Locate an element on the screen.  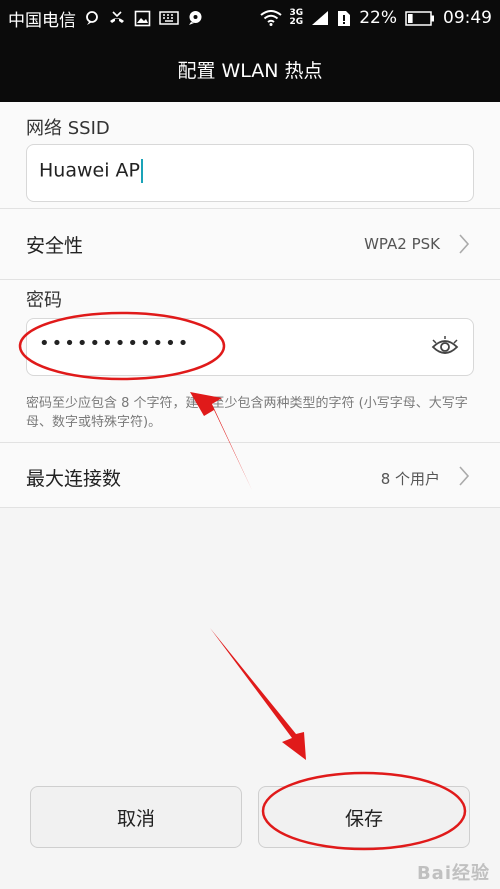
save-highlight-ellipse is located at coordinates (364, 811).